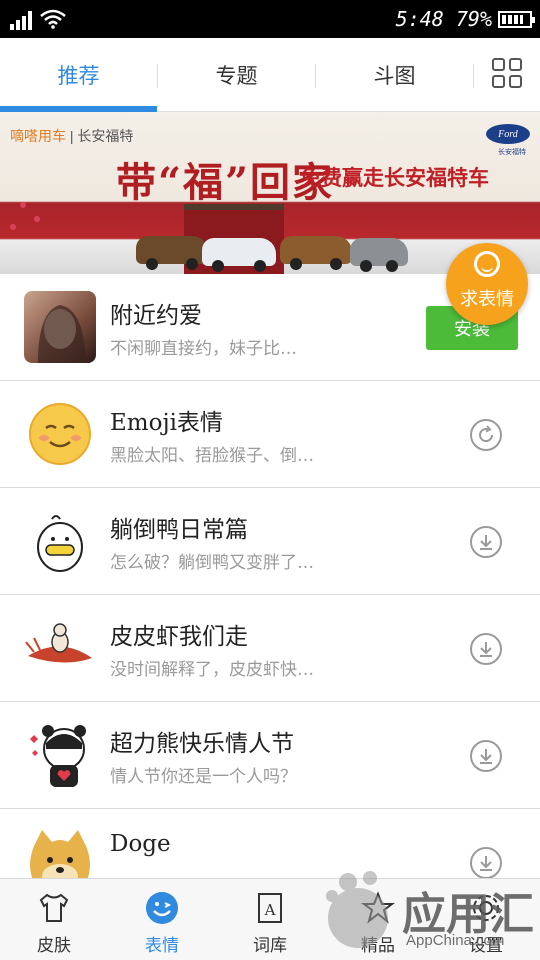 Image resolution: width=540 pixels, height=960 pixels. What do you see at coordinates (486, 435) in the screenshot?
I see `refresh-icon` at bounding box center [486, 435].